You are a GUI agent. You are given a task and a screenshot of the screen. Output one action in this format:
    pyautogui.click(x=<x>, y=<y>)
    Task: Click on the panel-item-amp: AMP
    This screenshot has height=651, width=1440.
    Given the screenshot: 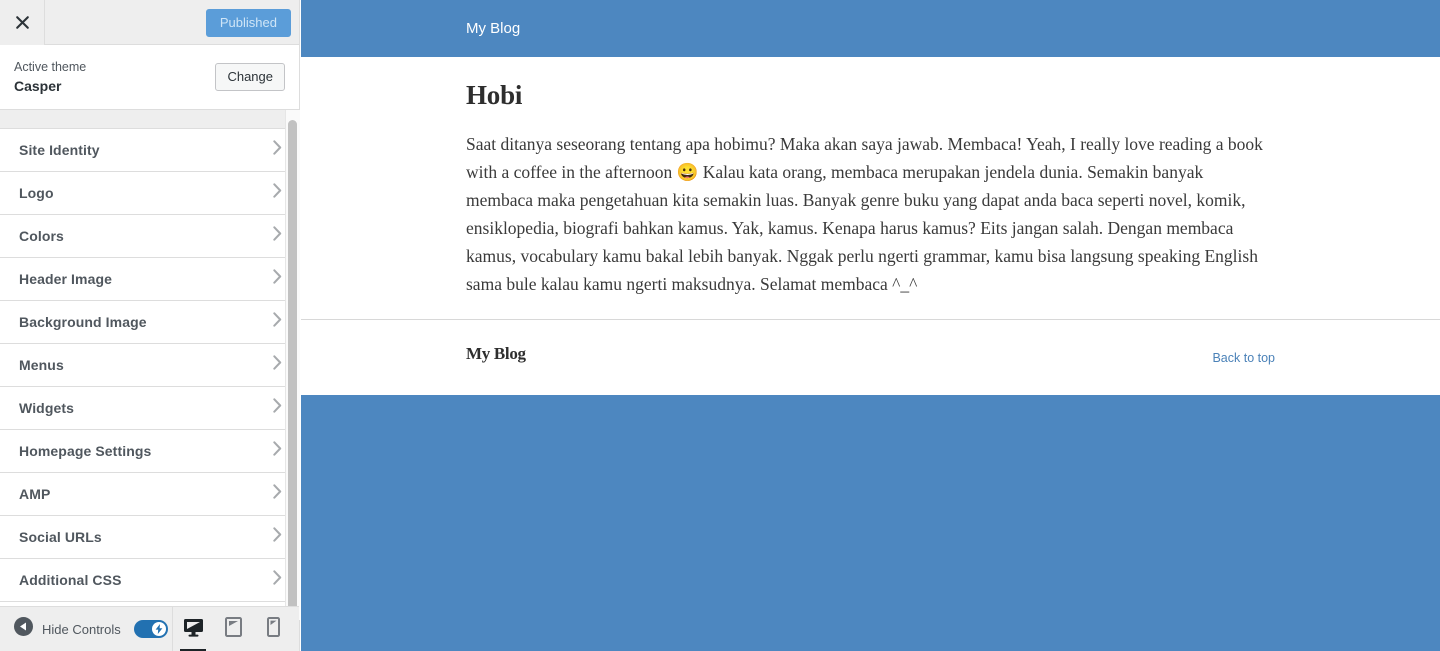 What is the action you would take?
    pyautogui.click(x=149, y=494)
    